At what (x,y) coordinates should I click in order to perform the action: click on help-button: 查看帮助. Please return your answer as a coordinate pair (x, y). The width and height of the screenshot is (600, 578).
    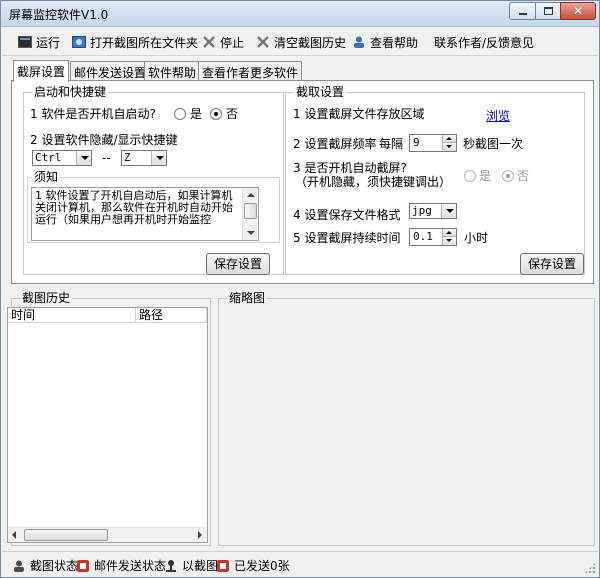
    Looking at the image, I should click on (385, 42).